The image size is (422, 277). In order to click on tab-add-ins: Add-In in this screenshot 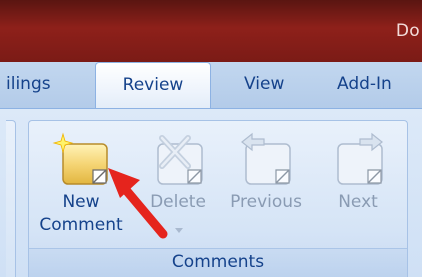, I will do `click(364, 84)`.